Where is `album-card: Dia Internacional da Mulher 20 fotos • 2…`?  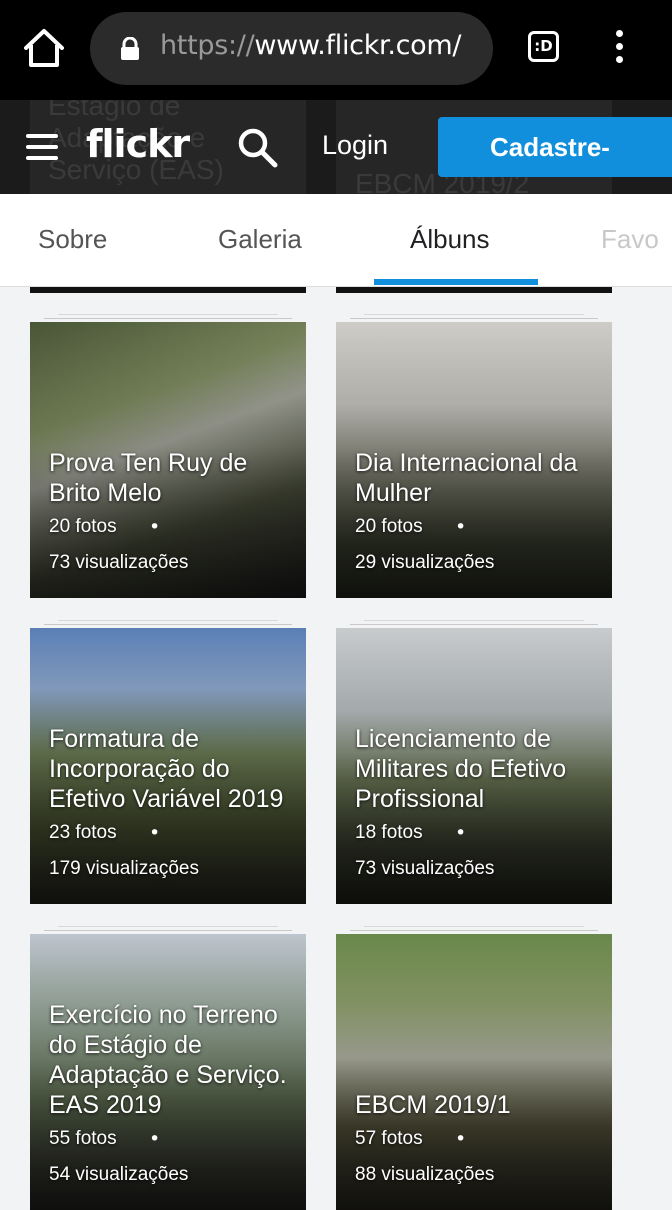 album-card: Dia Internacional da Mulher 20 fotos • 2… is located at coordinates (474, 460).